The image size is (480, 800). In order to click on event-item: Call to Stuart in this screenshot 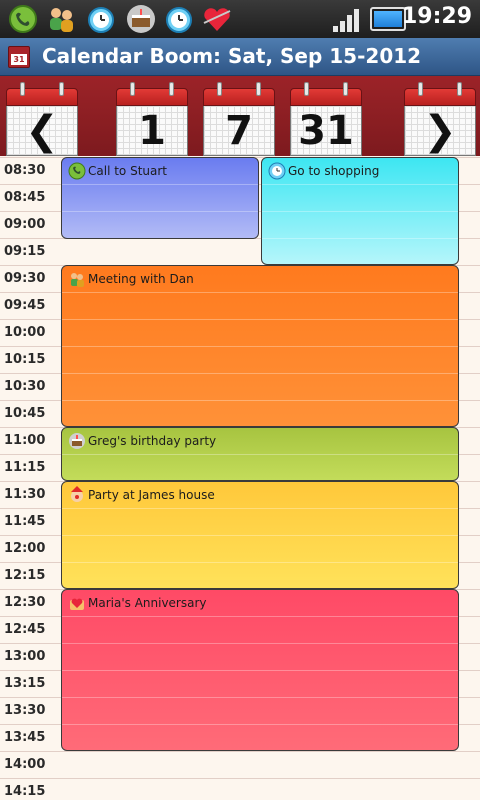, I will do `click(160, 198)`.